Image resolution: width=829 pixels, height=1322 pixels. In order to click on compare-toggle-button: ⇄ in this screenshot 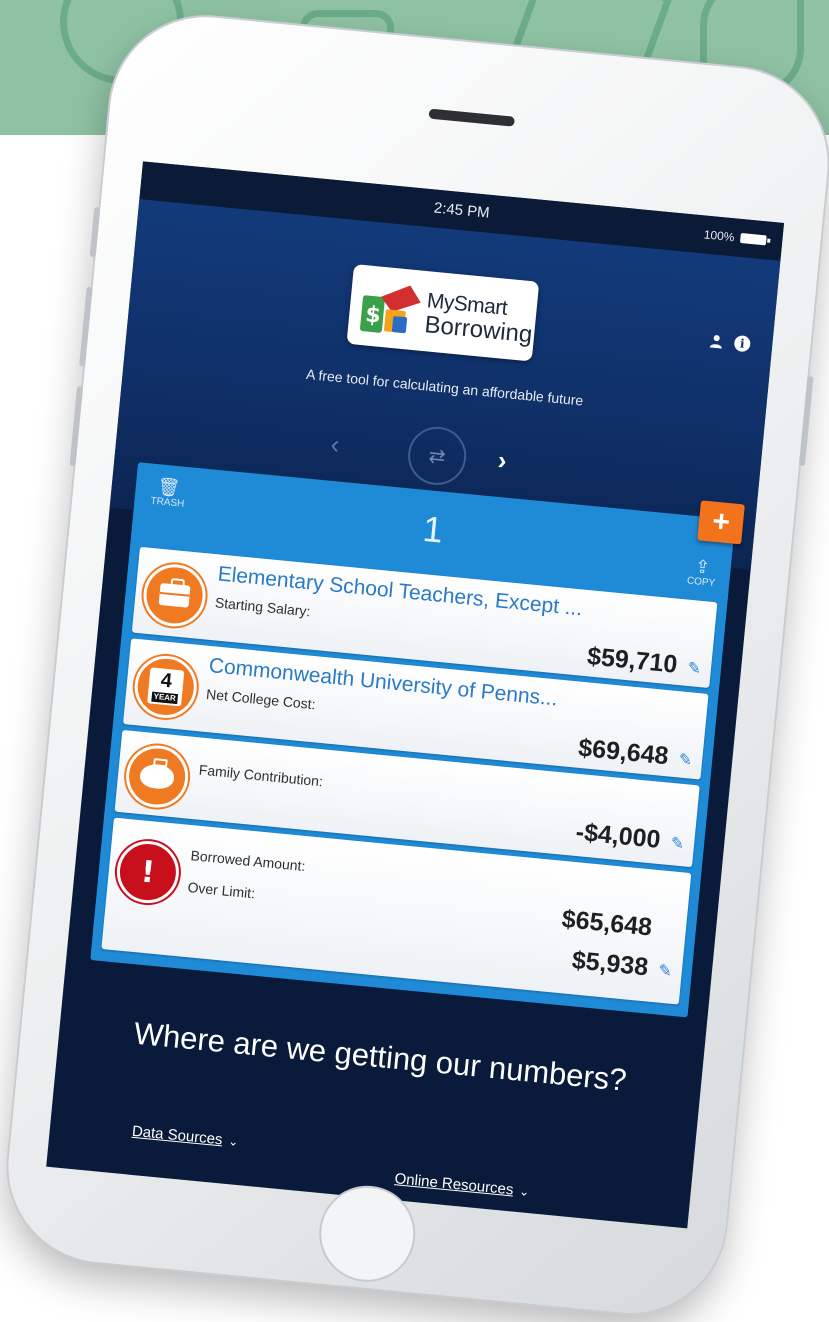, I will do `click(437, 456)`.